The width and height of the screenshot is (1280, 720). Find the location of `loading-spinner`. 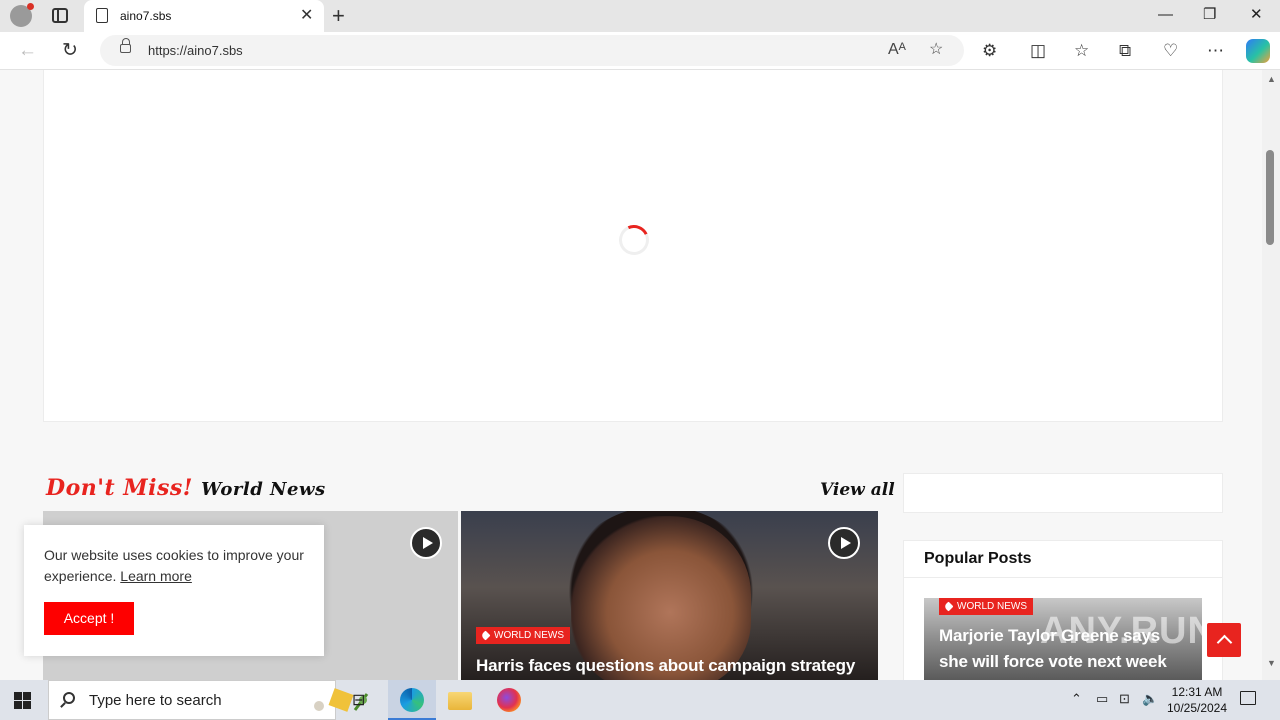

loading-spinner is located at coordinates (634, 240).